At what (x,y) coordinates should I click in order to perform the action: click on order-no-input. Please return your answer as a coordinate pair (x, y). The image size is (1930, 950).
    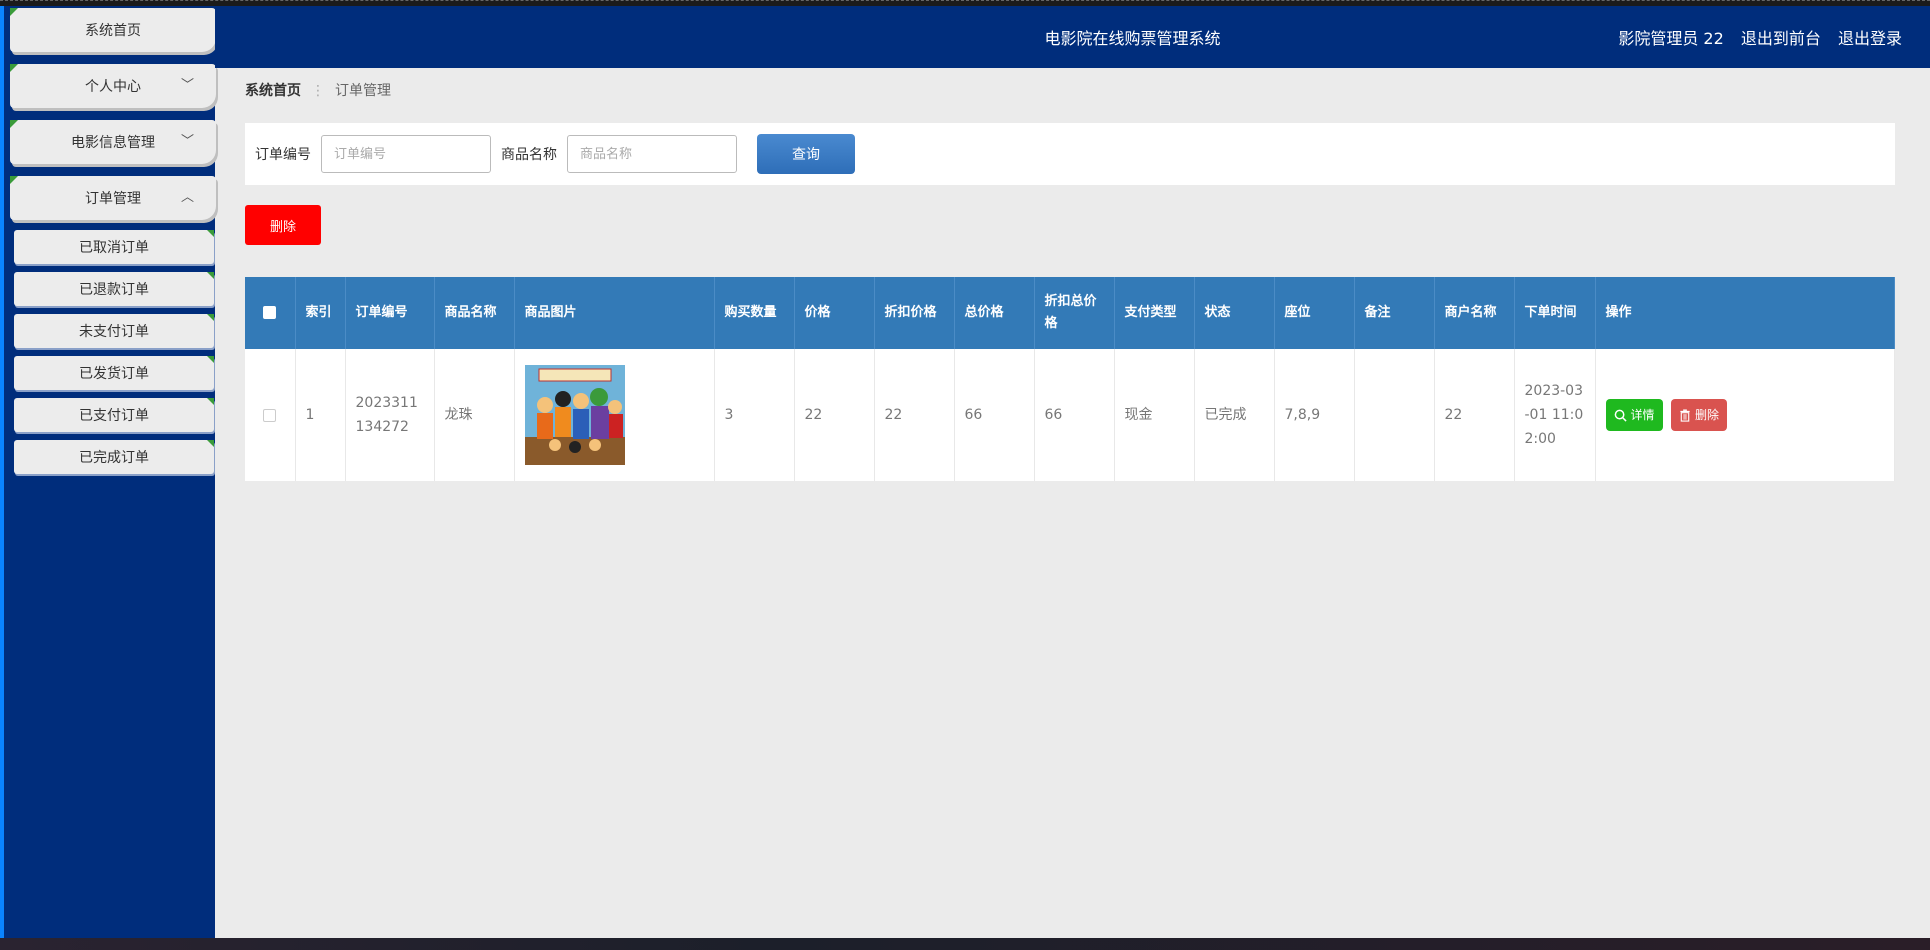
    Looking at the image, I should click on (406, 154).